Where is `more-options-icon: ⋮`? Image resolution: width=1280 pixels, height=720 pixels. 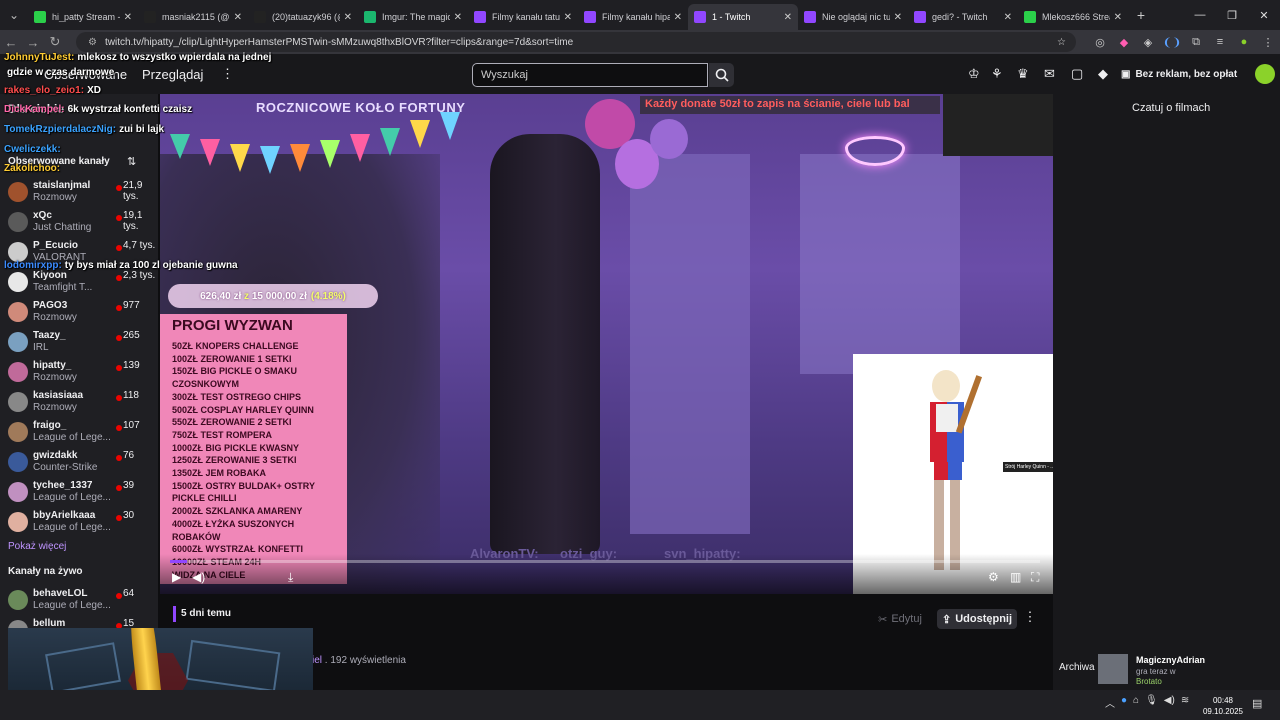
more-options-icon: ⋮ is located at coordinates (1030, 619).